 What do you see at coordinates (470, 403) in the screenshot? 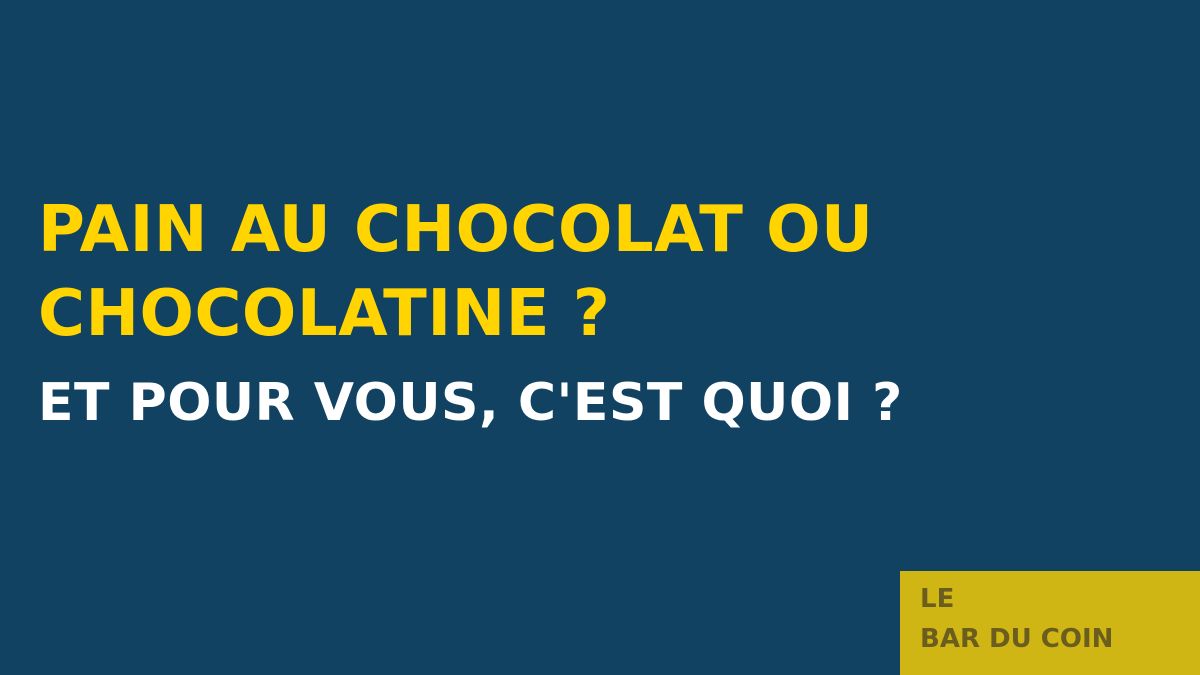
I see `subheadline: ET POUR VOUS, C'EST QUOI ?` at bounding box center [470, 403].